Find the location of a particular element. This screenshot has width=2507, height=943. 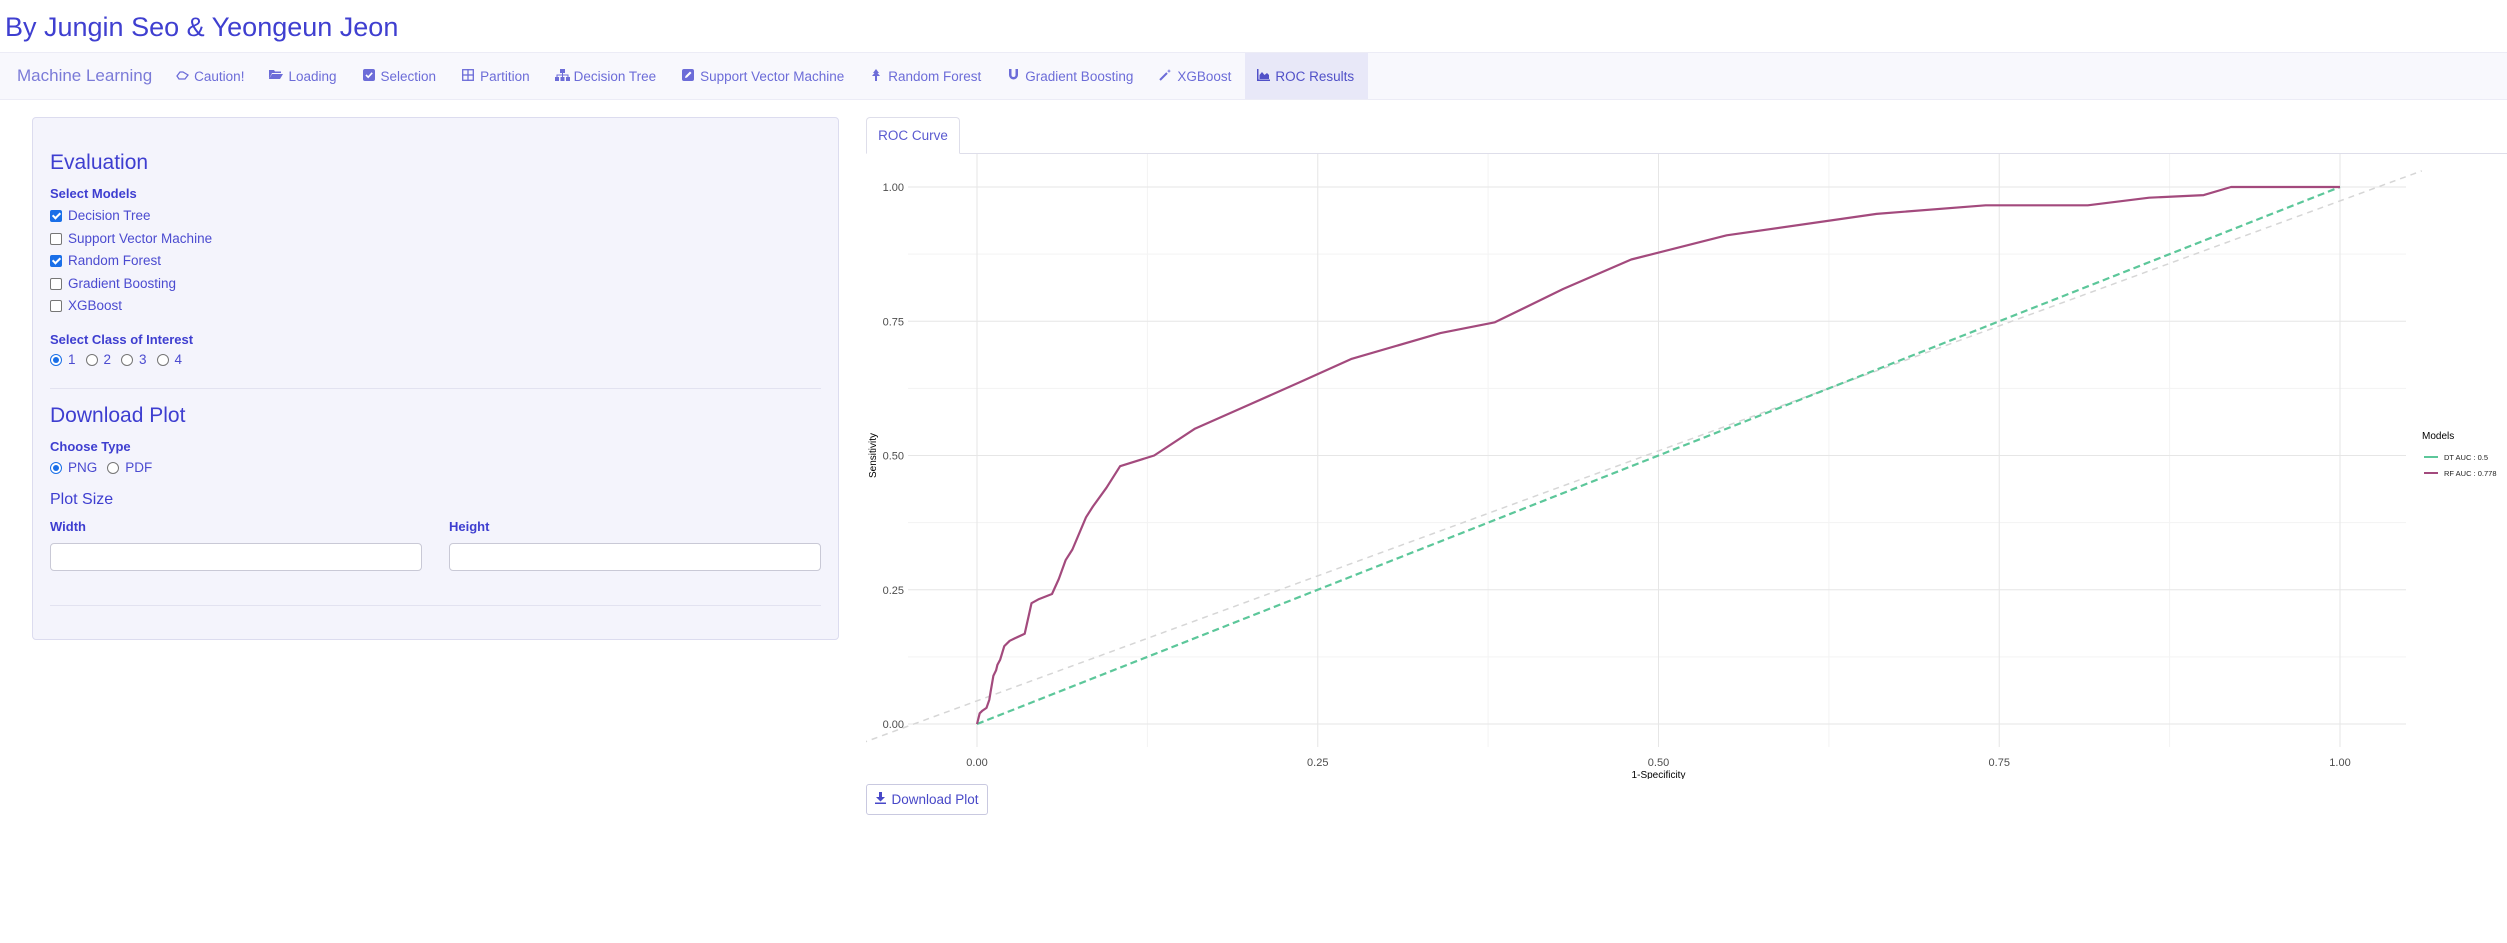

width-label: Width is located at coordinates (68, 526).